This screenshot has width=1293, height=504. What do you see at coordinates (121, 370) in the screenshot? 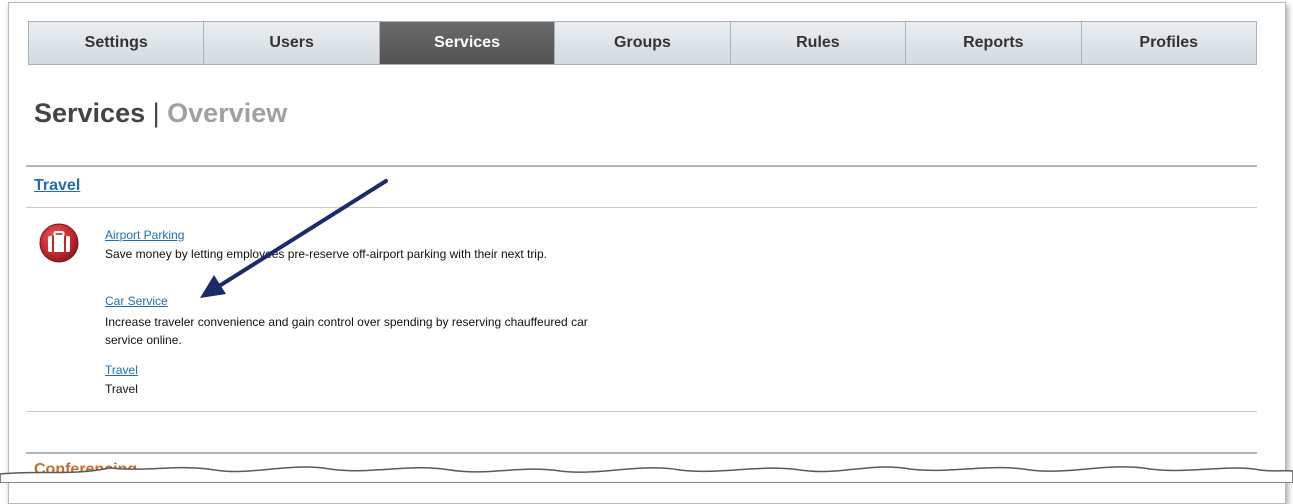
I see `service-link-travel: Travel` at bounding box center [121, 370].